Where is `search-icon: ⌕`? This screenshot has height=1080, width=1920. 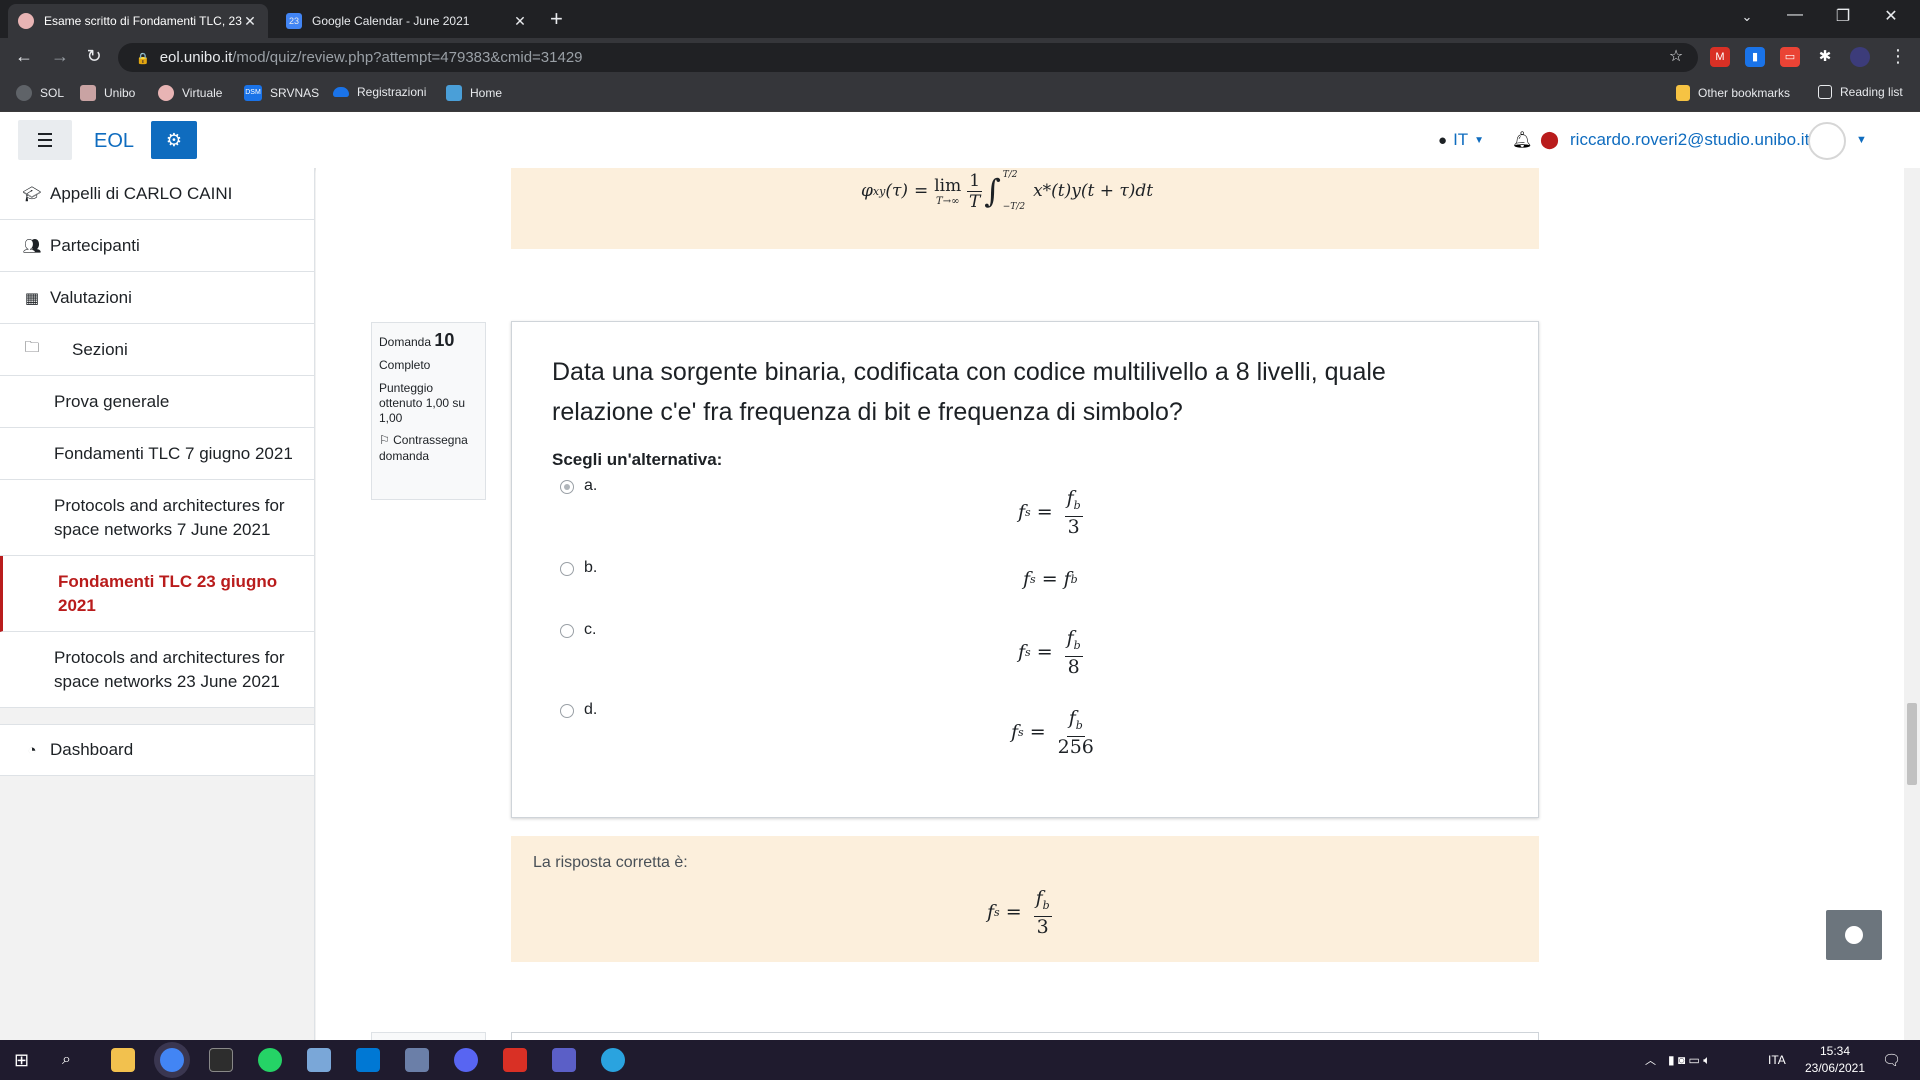
search-icon: ⌕ is located at coordinates (74, 1060).